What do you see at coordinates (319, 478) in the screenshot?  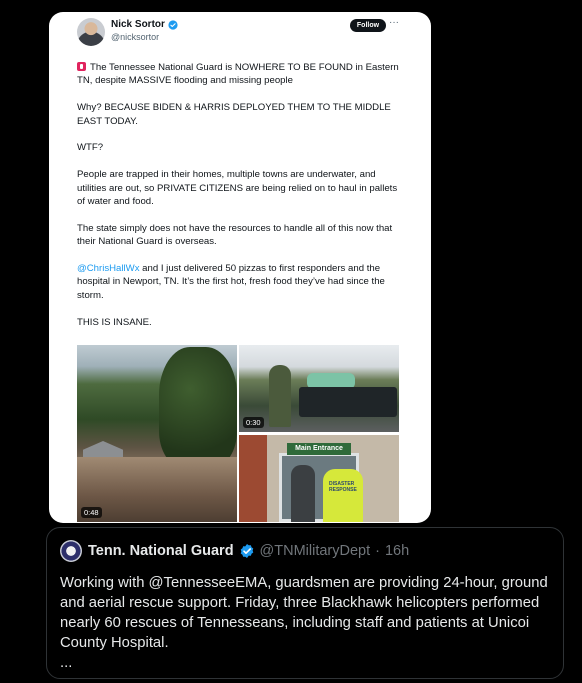 I see `hospital-entrance-photo: Main Entrance DISASTER RESPONSE` at bounding box center [319, 478].